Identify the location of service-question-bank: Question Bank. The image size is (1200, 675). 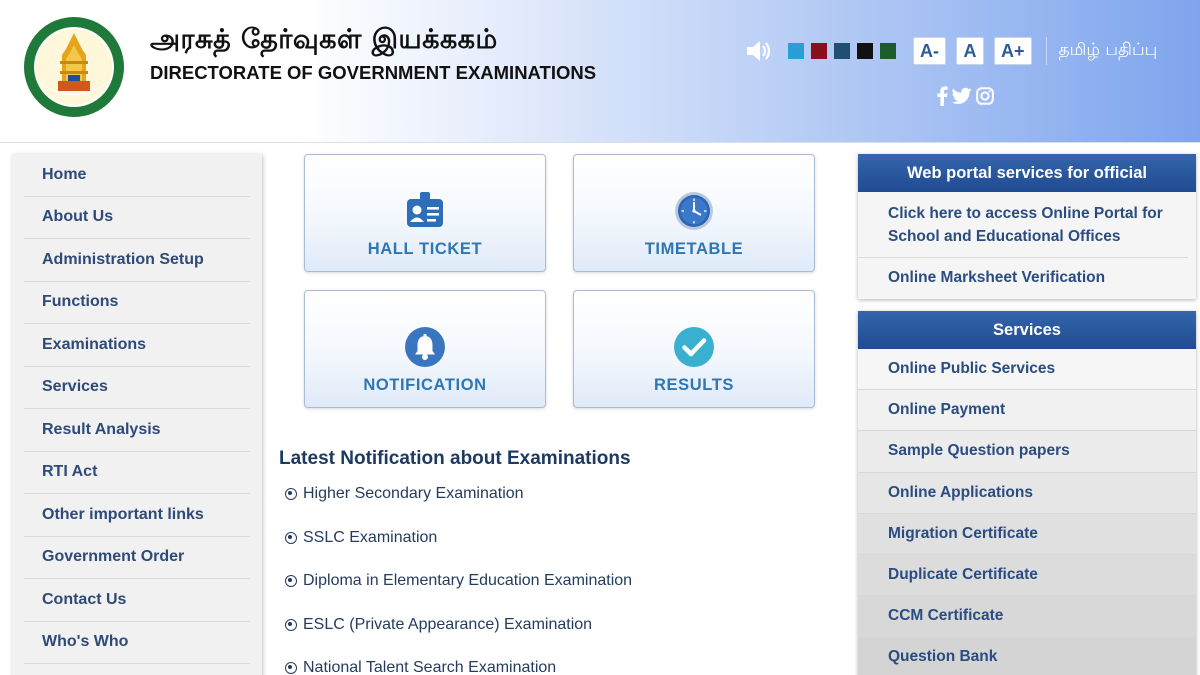
(1027, 656).